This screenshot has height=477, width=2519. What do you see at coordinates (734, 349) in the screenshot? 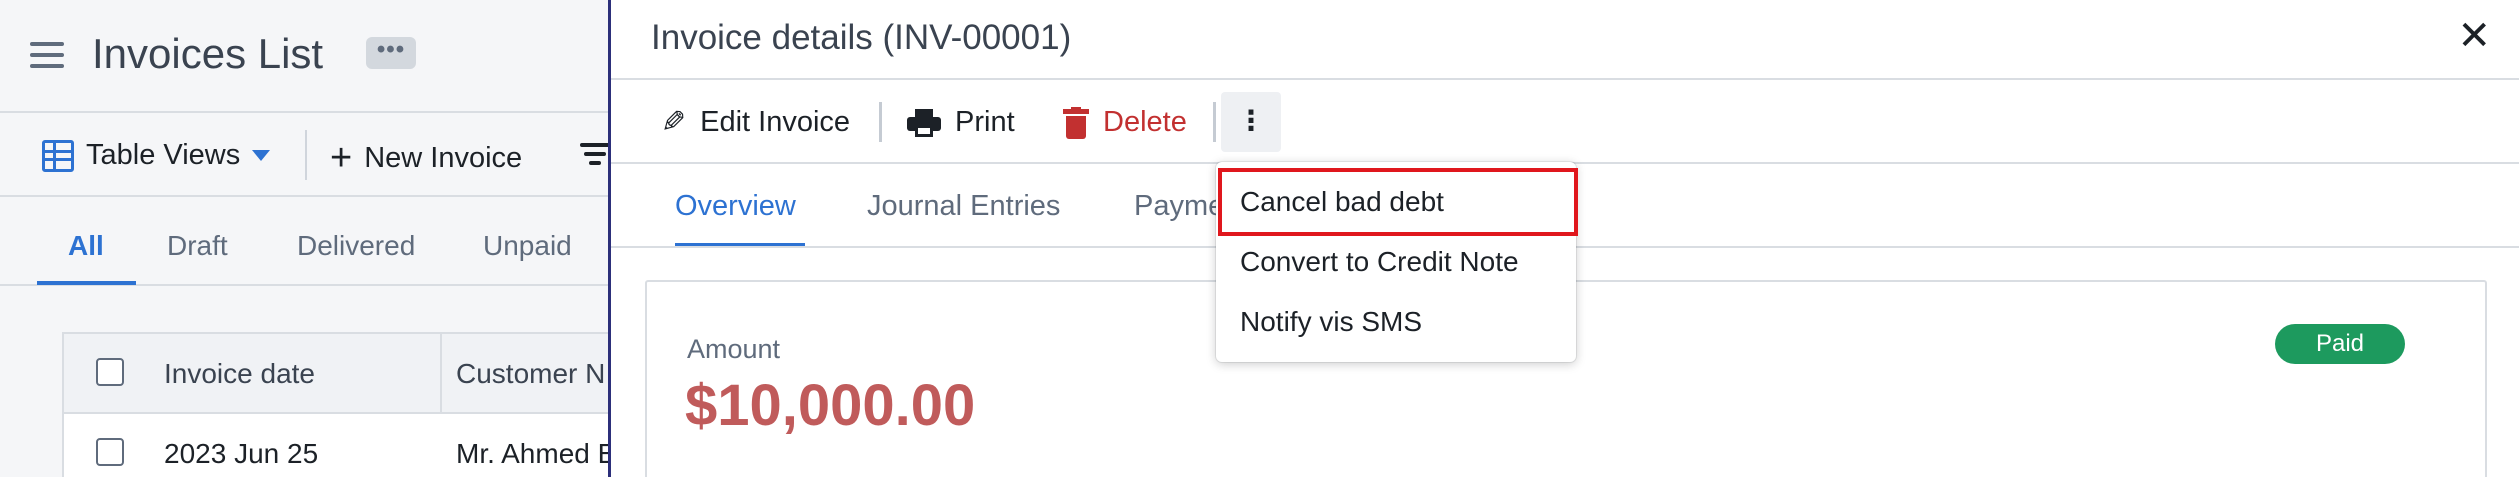
I see `amount-label: Amount` at bounding box center [734, 349].